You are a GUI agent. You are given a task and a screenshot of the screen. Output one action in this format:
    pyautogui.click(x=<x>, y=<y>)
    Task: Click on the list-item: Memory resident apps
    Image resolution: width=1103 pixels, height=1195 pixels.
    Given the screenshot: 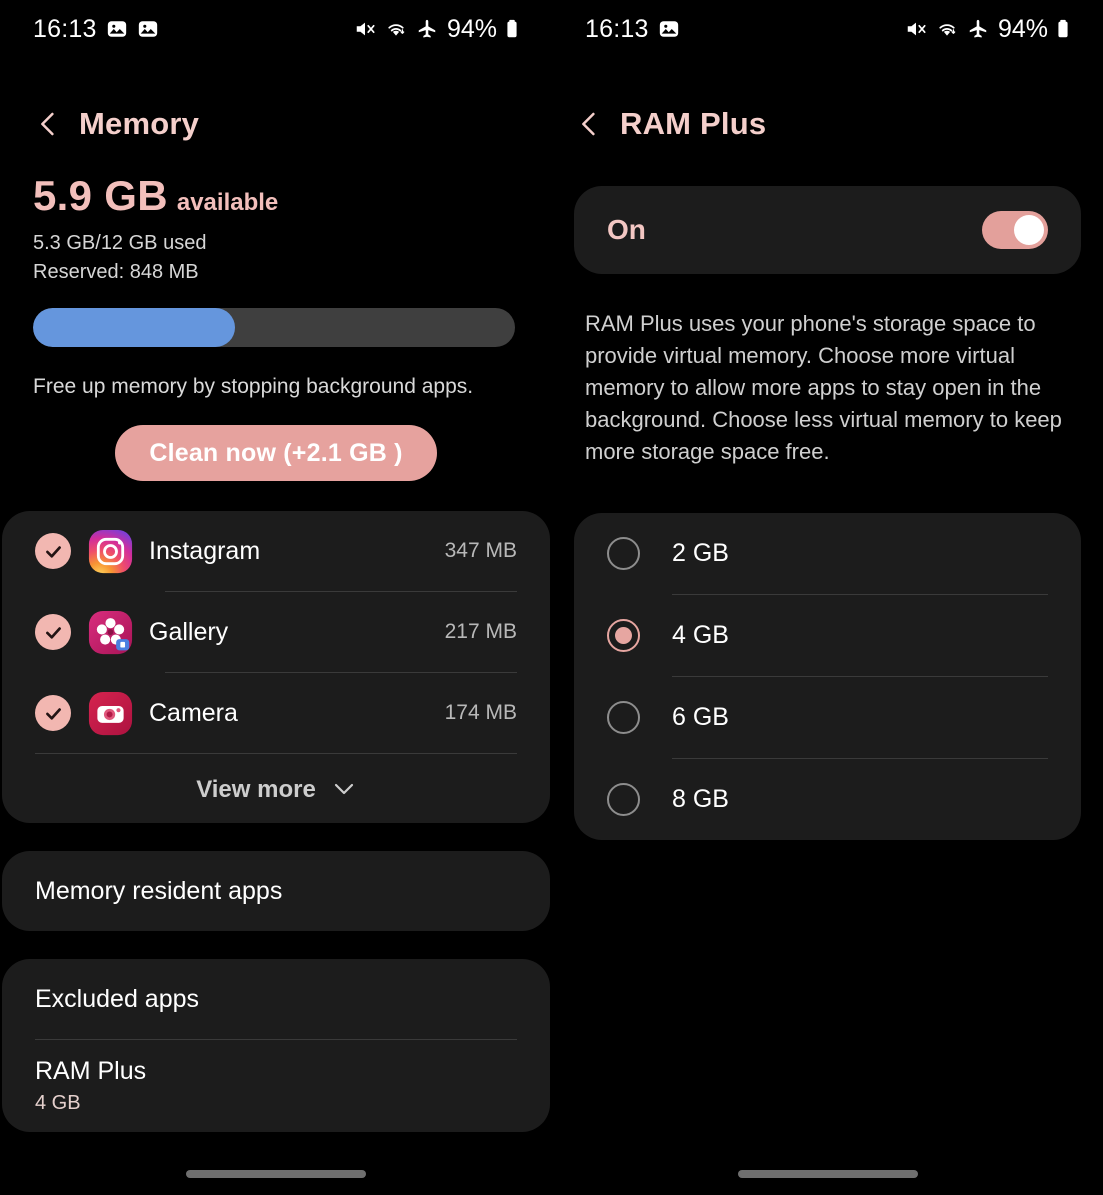 What is the action you would take?
    pyautogui.click(x=276, y=891)
    